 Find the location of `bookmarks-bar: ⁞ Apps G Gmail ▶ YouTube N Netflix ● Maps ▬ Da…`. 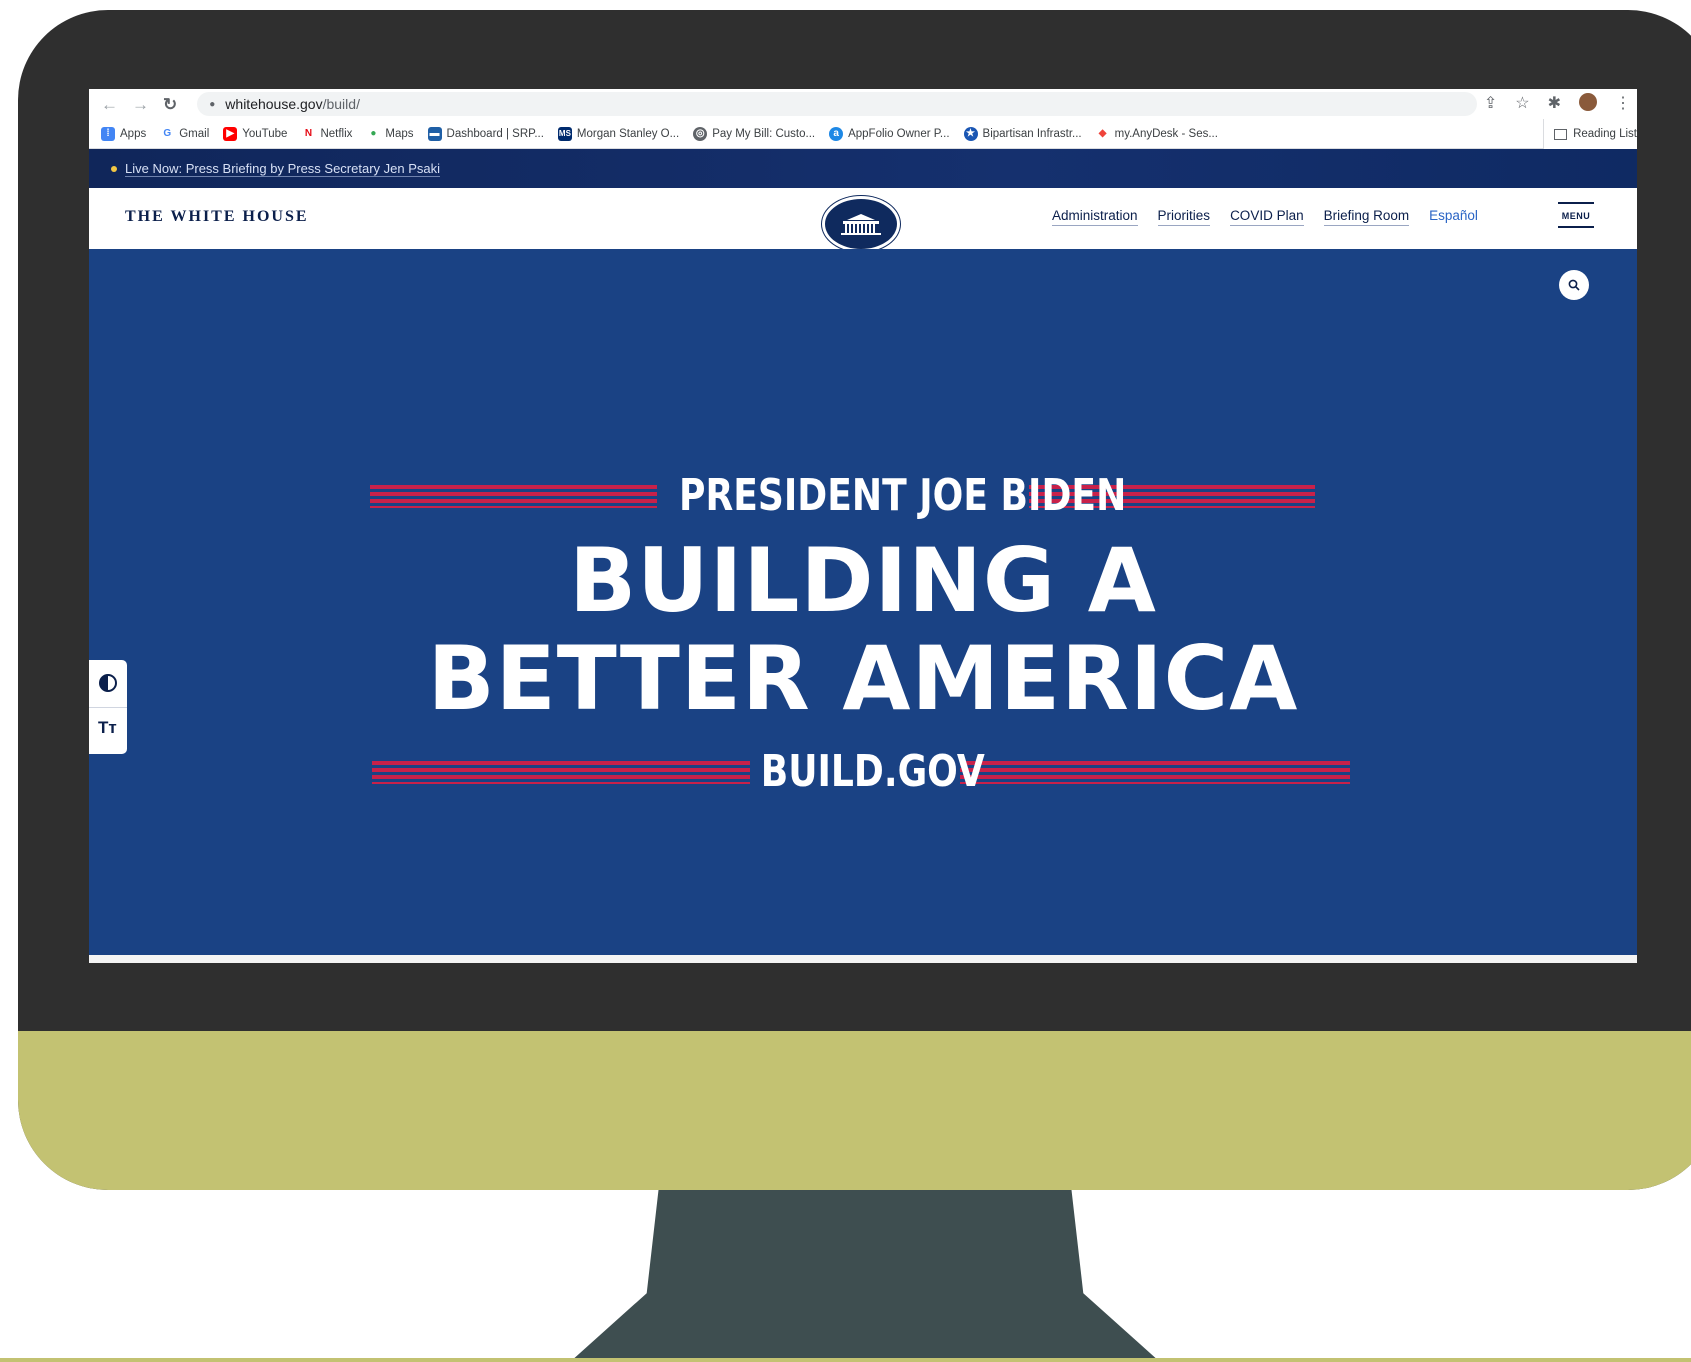

bookmarks-bar: ⁞ Apps G Gmail ▶ YouTube N Netflix ● Maps ▬ Da… is located at coordinates (863, 134).